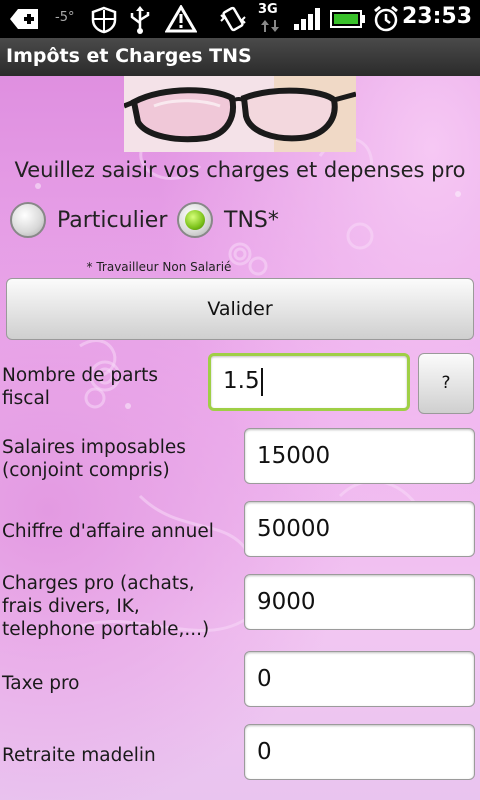 This screenshot has height=800, width=480. What do you see at coordinates (41, 683) in the screenshot?
I see `field-label-taxe-pro: Taxe pro` at bounding box center [41, 683].